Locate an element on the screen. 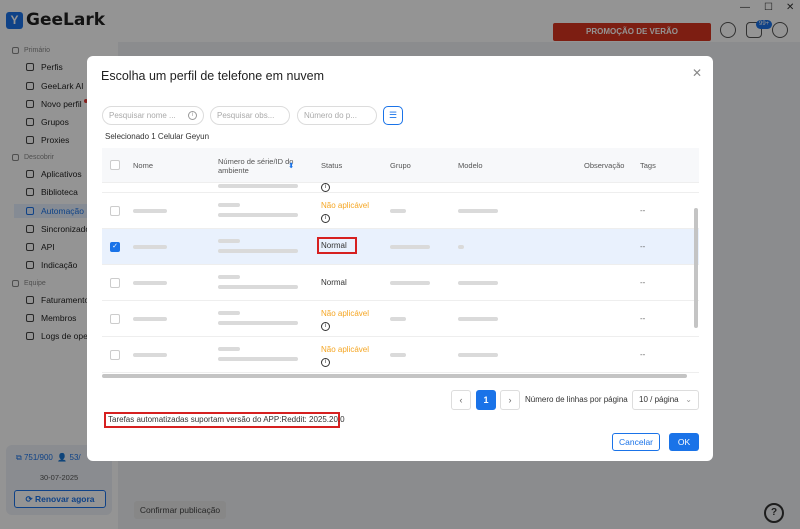  table-row: Normal -- is located at coordinates (400, 283).